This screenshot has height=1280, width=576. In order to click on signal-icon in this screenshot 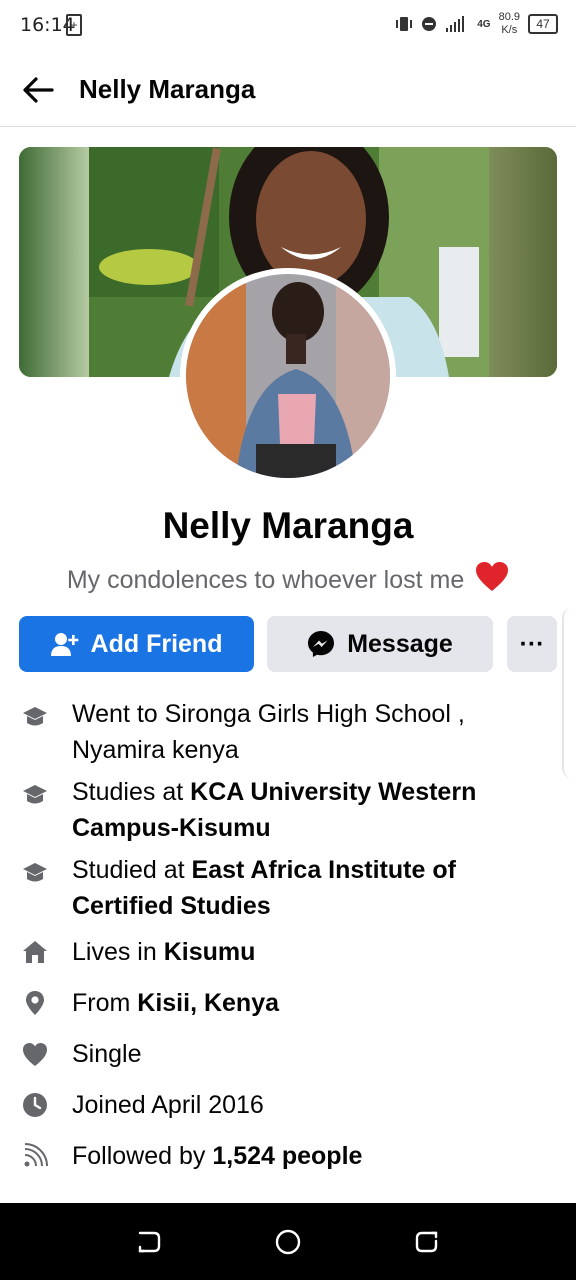, I will do `click(455, 24)`.